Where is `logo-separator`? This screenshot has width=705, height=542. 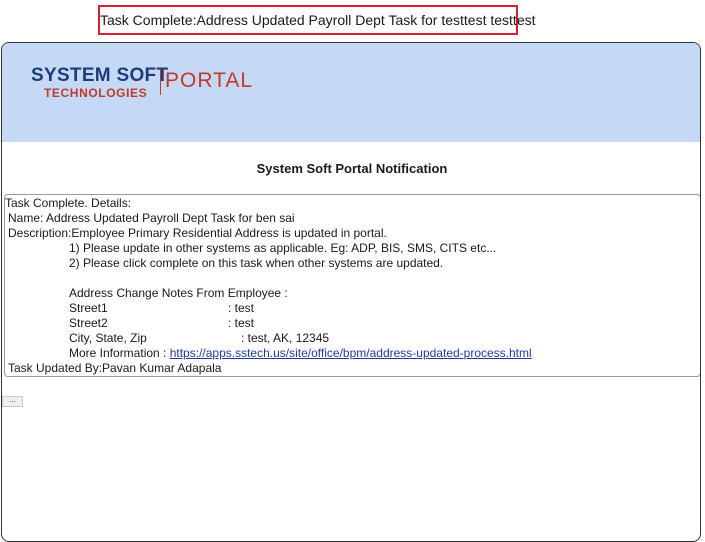
logo-separator is located at coordinates (160, 82).